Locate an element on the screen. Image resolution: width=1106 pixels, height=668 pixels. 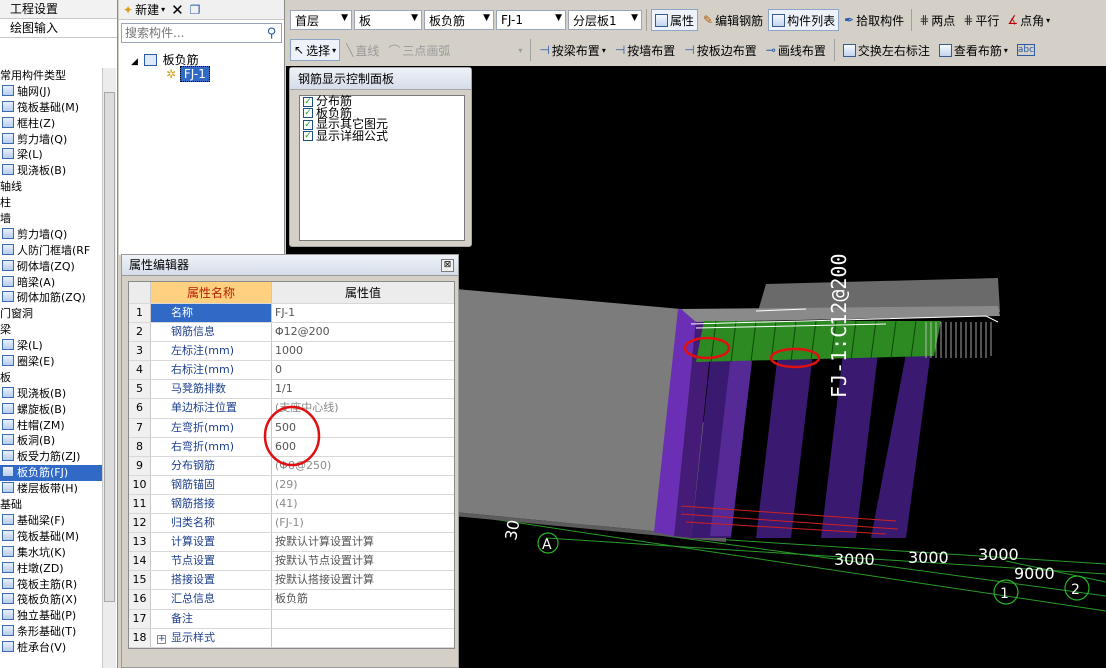
delete-button: ✕ is located at coordinates (177, 10).